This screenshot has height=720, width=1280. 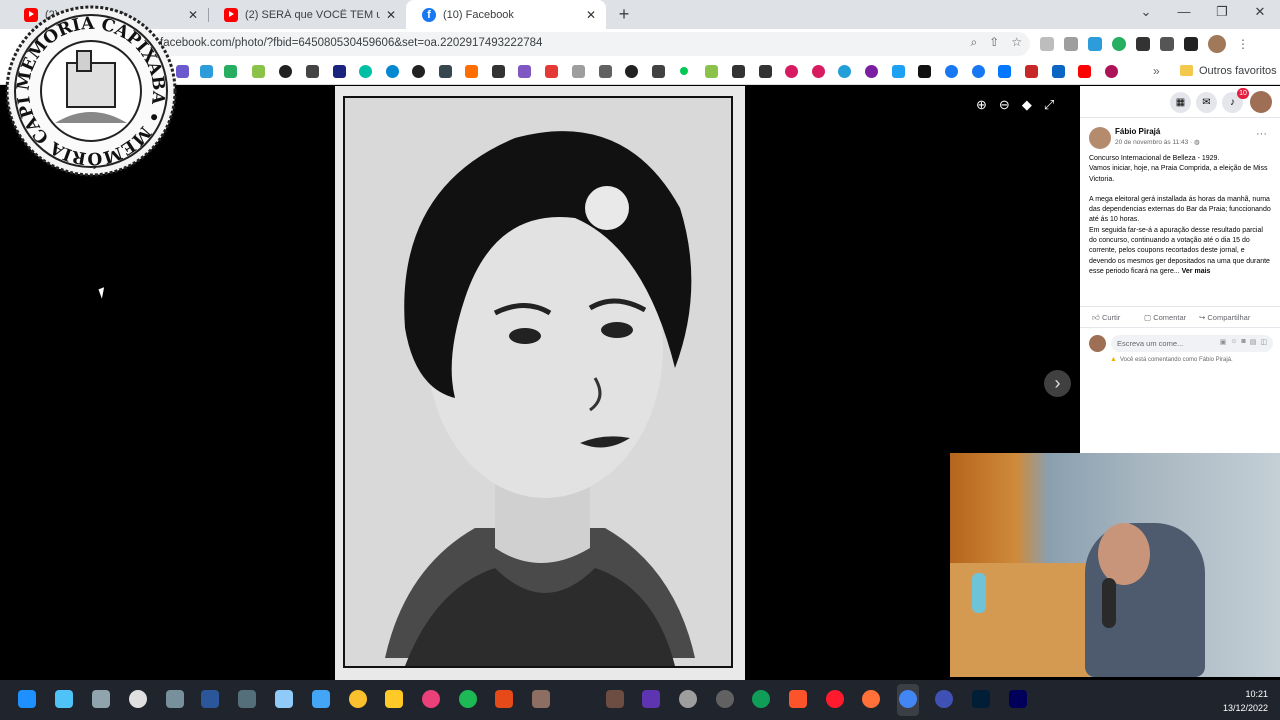 What do you see at coordinates (651, 699) in the screenshot?
I see `media-app-icon` at bounding box center [651, 699].